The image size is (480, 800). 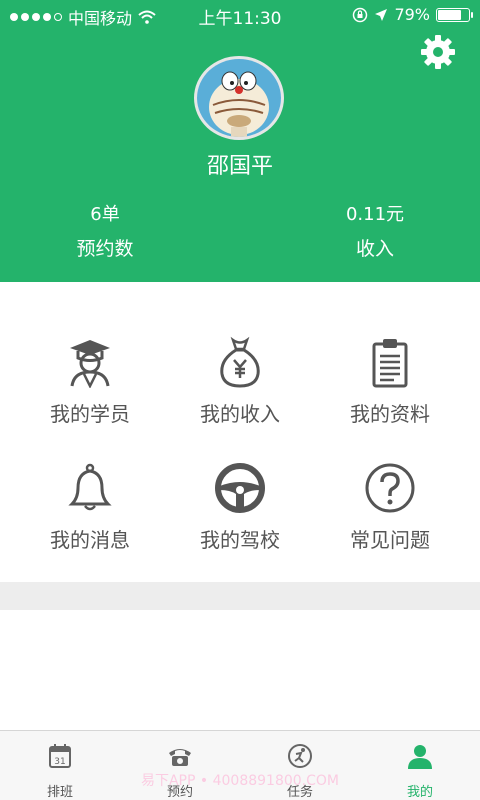 I want to click on section-divider, so click(x=240, y=596).